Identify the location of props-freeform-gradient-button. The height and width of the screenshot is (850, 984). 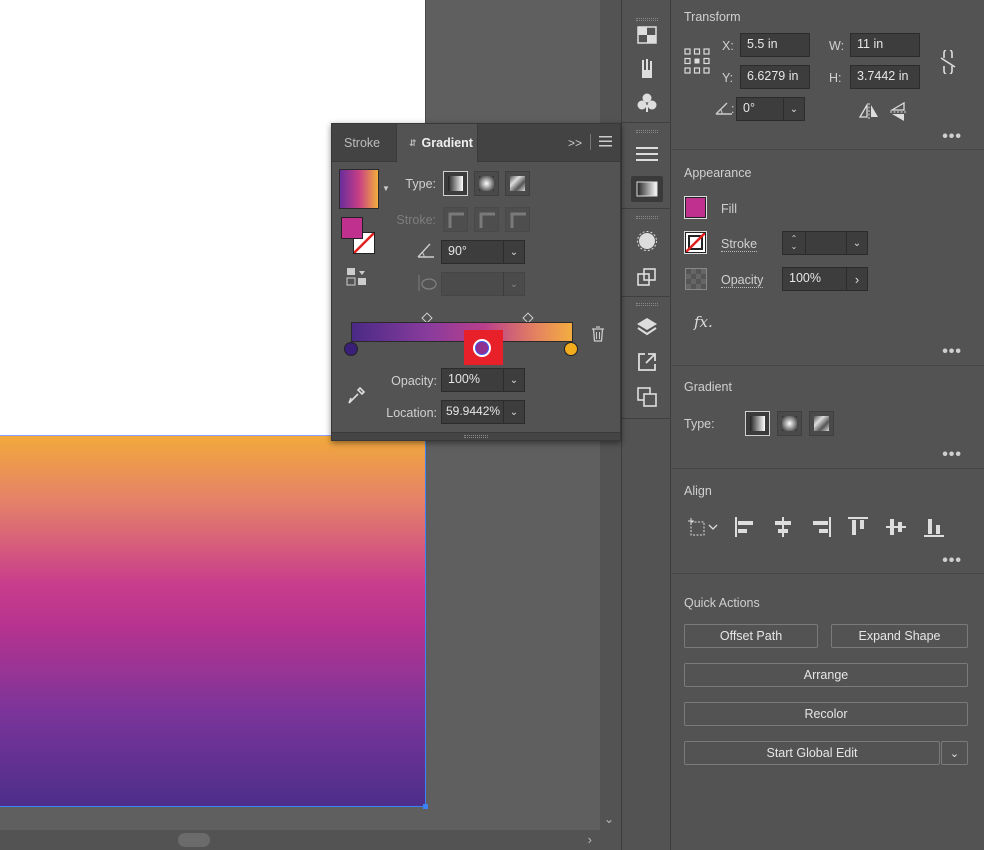
(821, 423).